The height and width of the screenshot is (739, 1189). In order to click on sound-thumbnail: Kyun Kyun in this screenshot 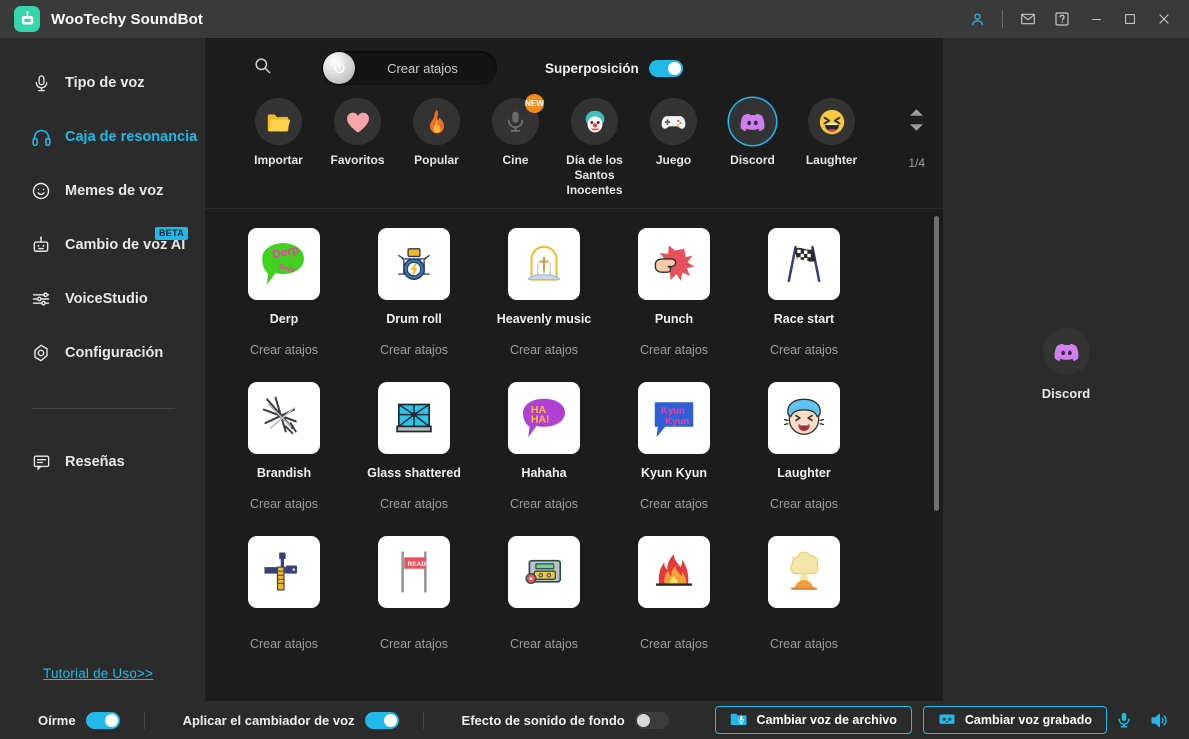, I will do `click(674, 418)`.